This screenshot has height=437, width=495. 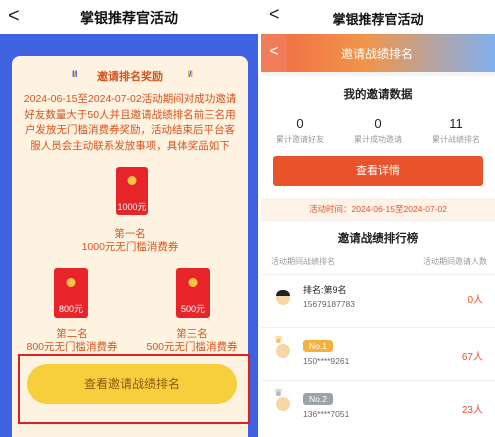 What do you see at coordinates (72, 334) in the screenshot?
I see `prize-rank: 第二名` at bounding box center [72, 334].